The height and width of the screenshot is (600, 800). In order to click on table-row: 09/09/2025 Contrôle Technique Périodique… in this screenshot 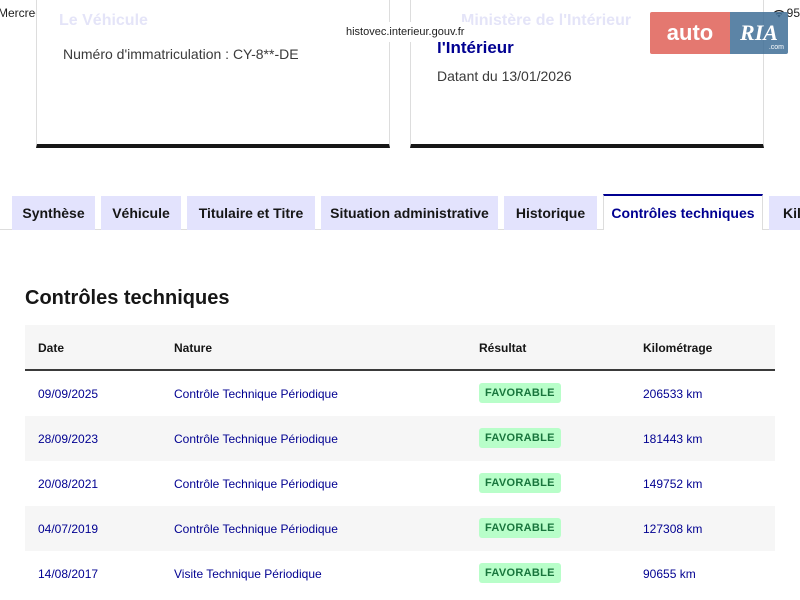, I will do `click(400, 393)`.